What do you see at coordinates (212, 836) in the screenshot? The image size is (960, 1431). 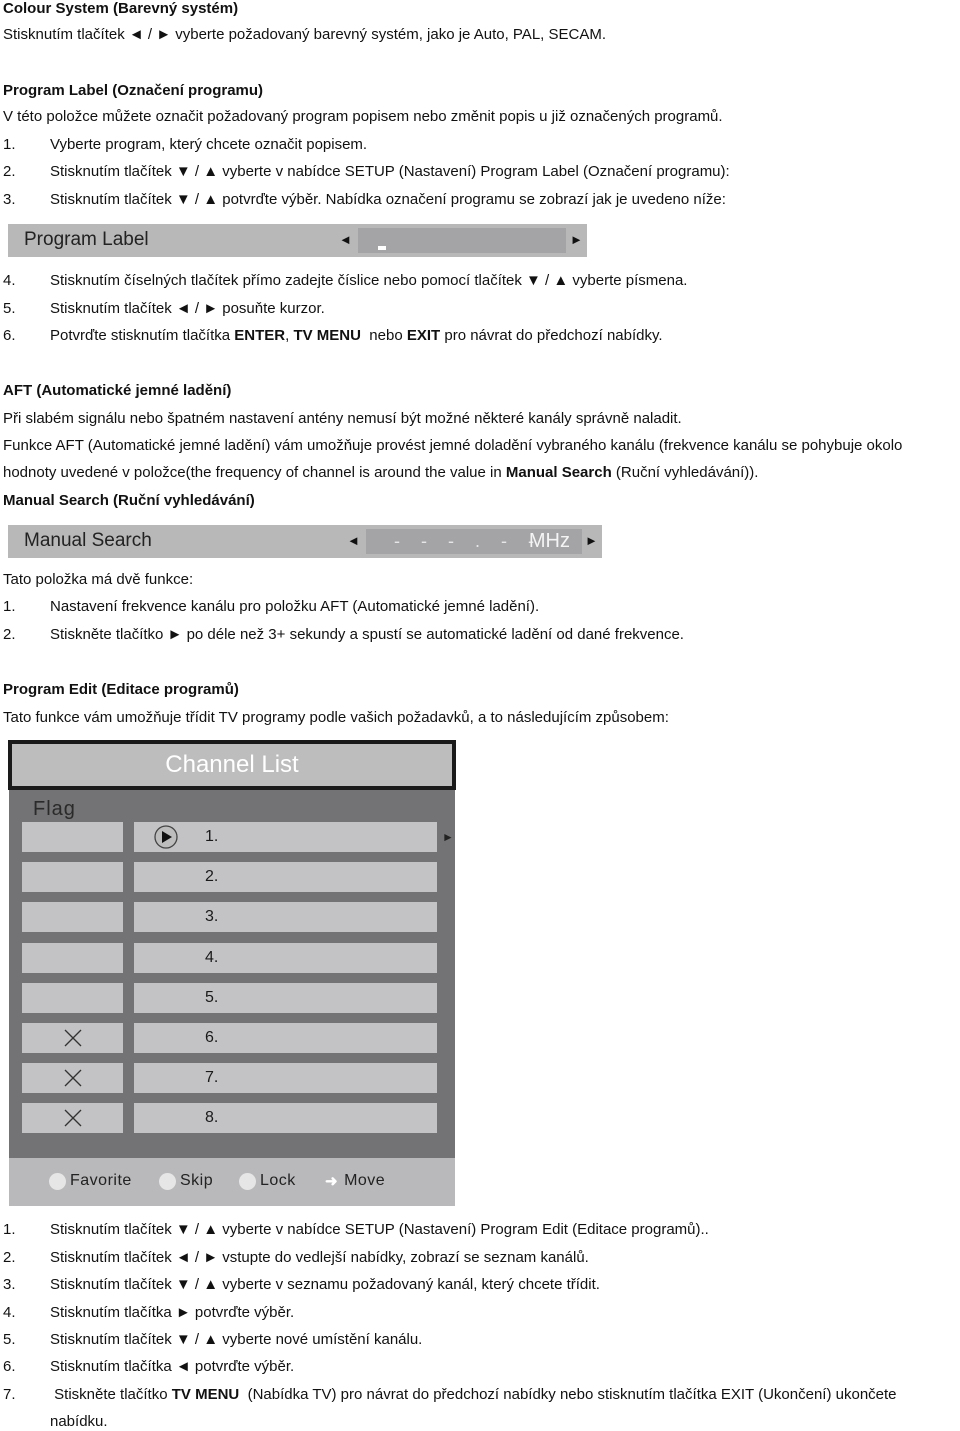 I see `channel-number: 1.` at bounding box center [212, 836].